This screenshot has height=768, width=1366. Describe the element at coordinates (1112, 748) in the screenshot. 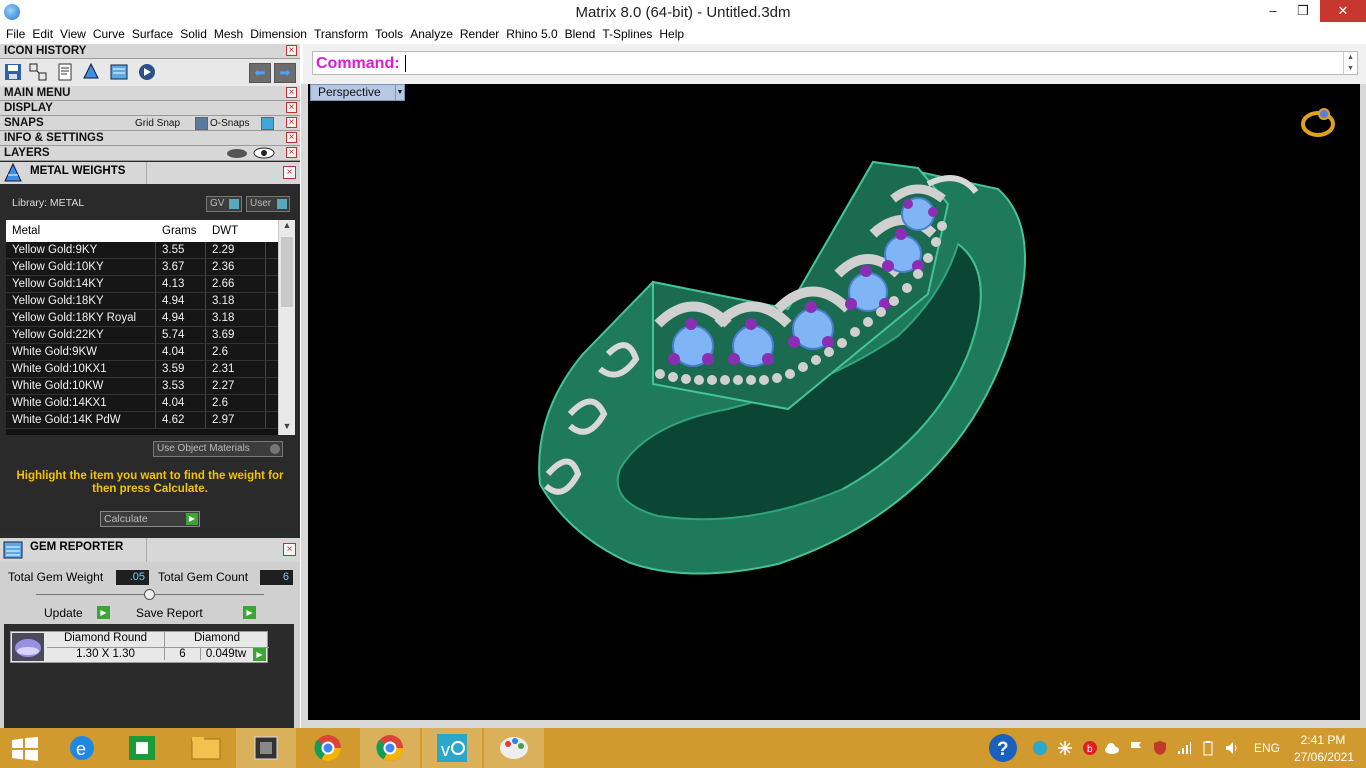

I see `cloud-icon` at that location.